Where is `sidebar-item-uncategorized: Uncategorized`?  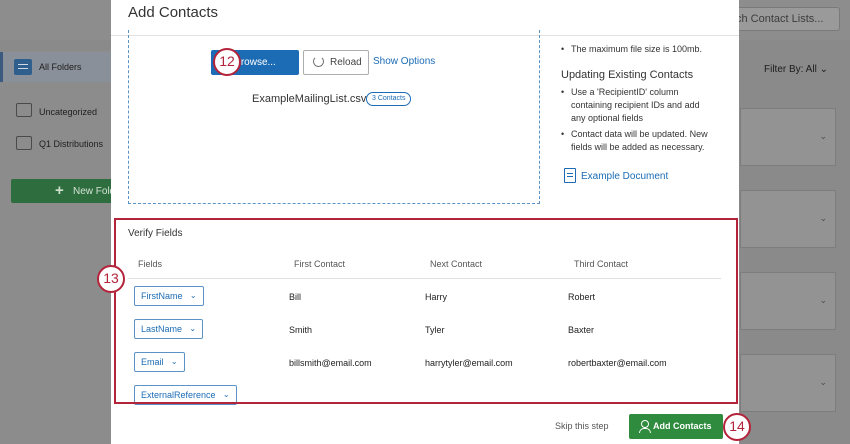 sidebar-item-uncategorized: Uncategorized is located at coordinates (68, 112).